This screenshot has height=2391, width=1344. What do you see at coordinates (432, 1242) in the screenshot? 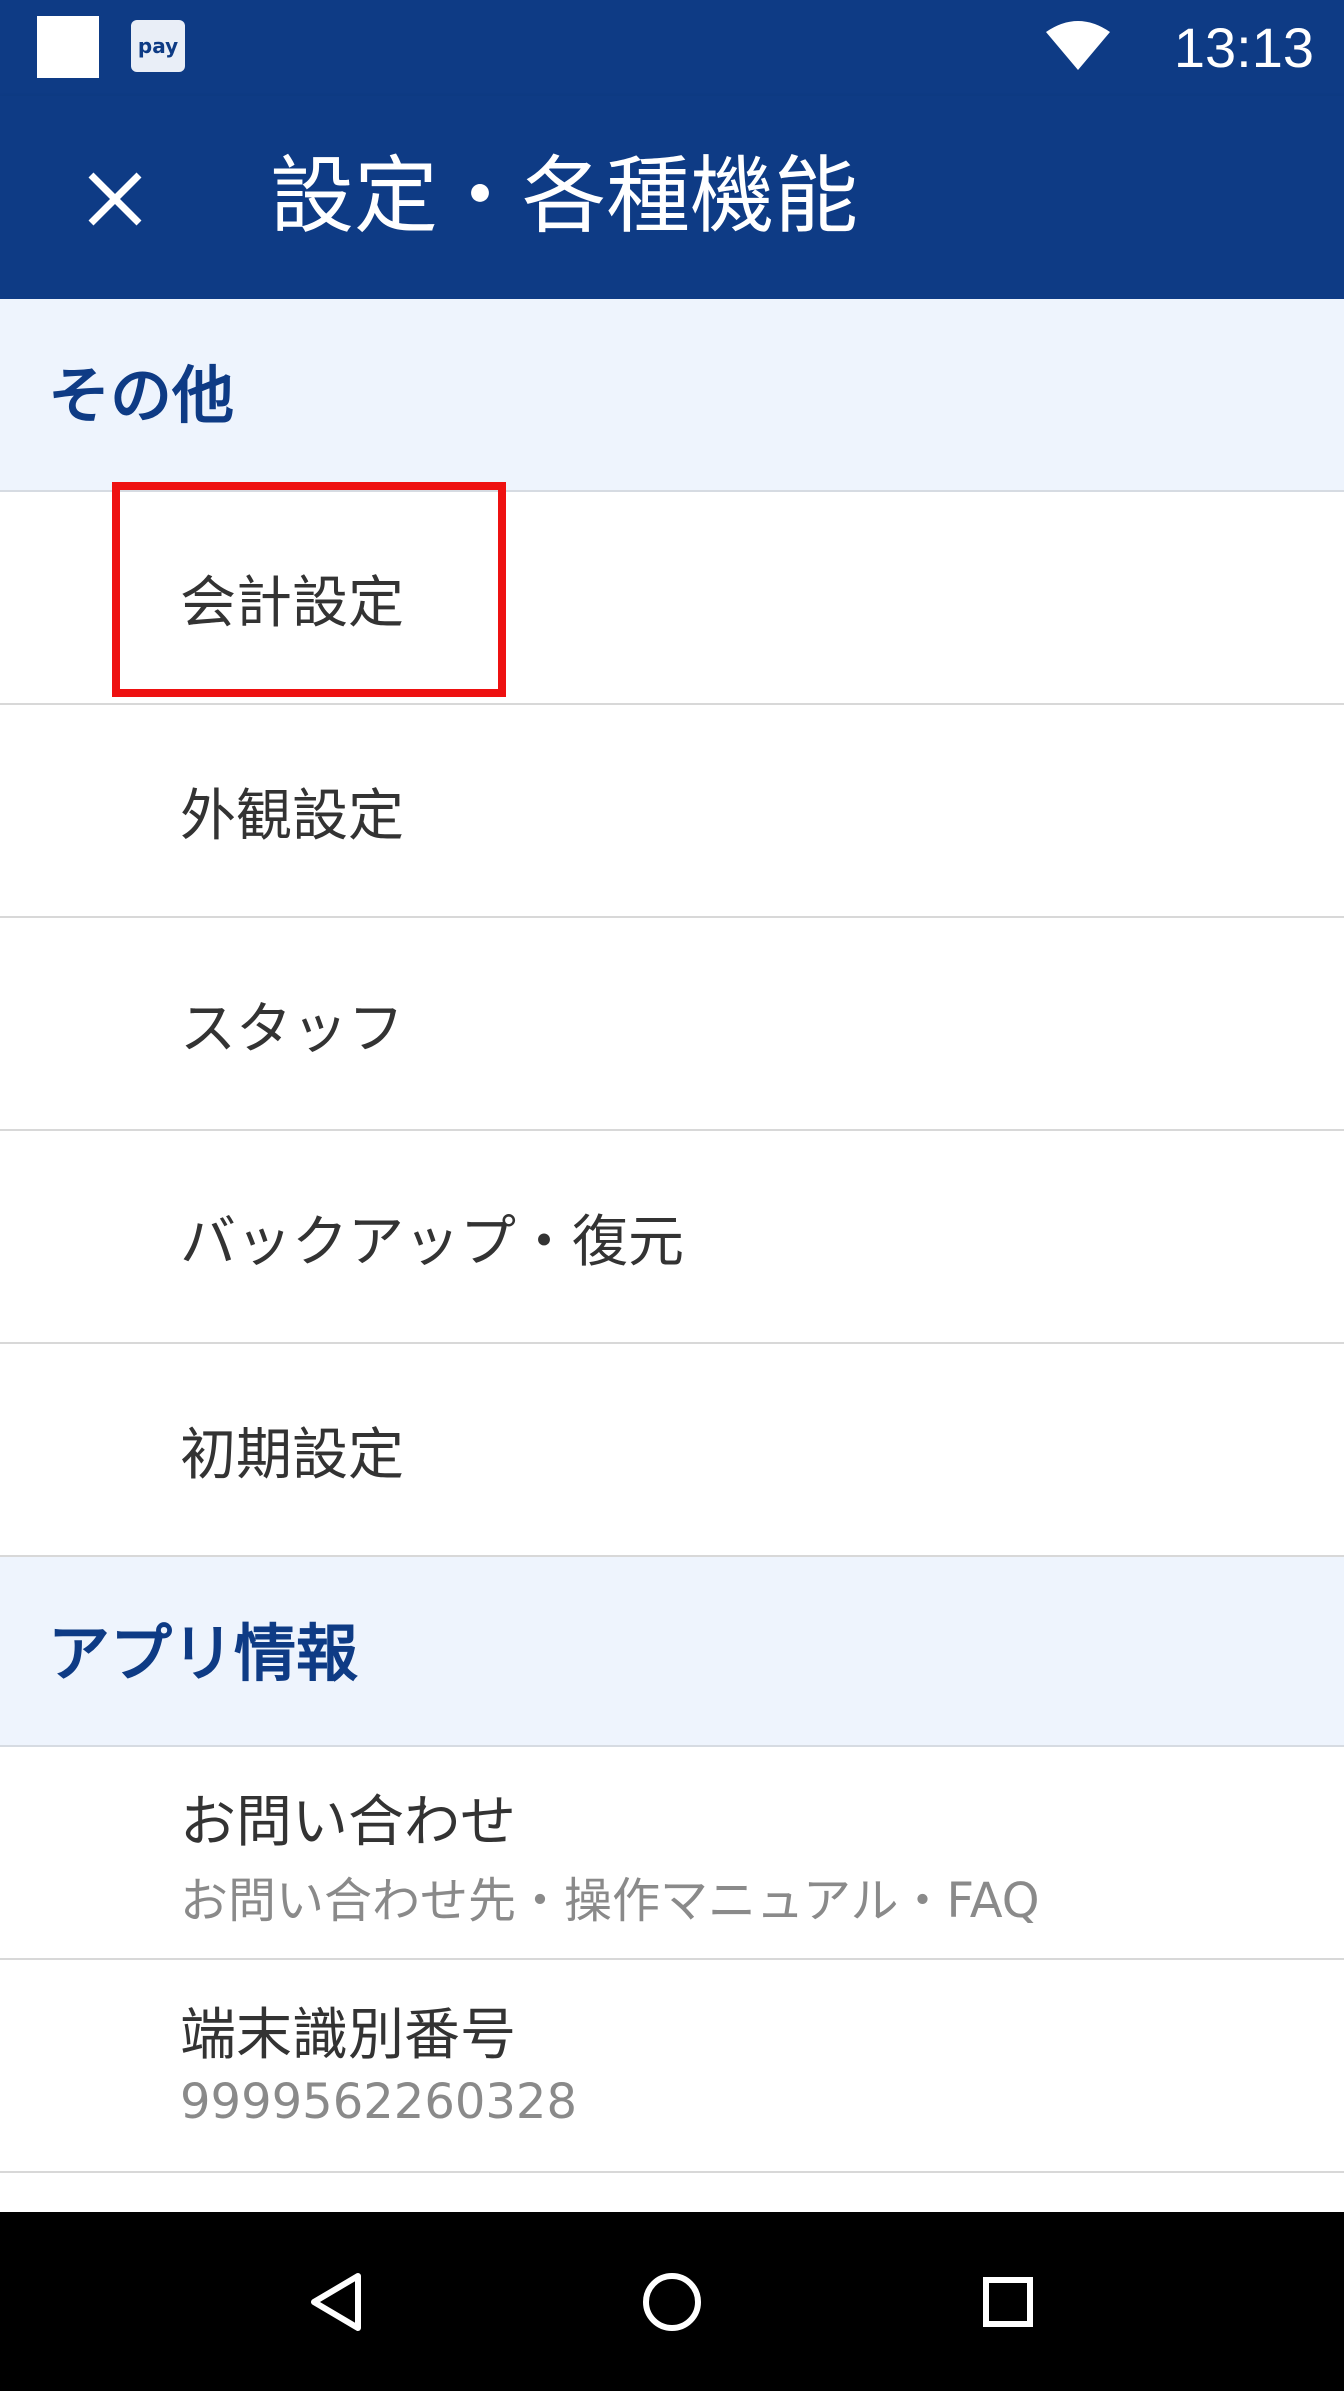
I see `list-item-label: バックアップ・復元` at bounding box center [432, 1242].